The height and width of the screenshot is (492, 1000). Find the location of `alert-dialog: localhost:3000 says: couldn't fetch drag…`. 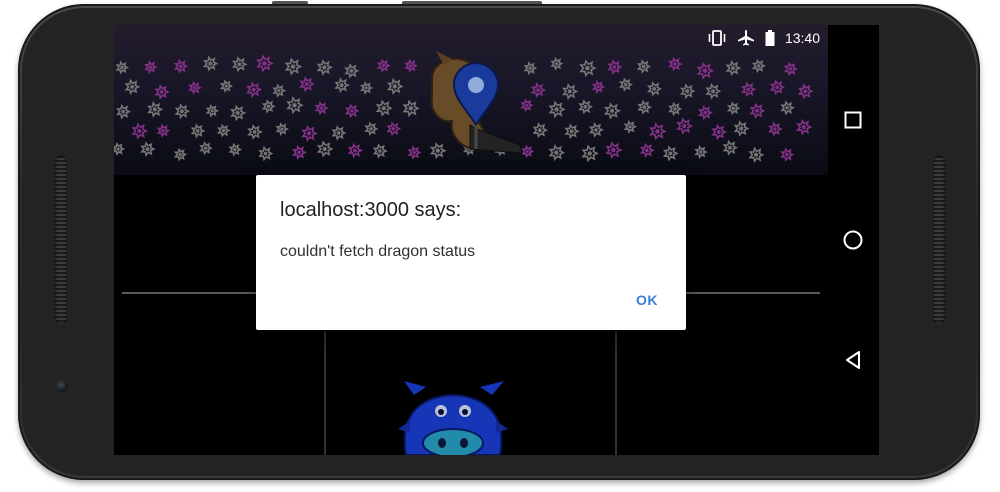

alert-dialog: localhost:3000 says: couldn't fetch drag… is located at coordinates (471, 252).